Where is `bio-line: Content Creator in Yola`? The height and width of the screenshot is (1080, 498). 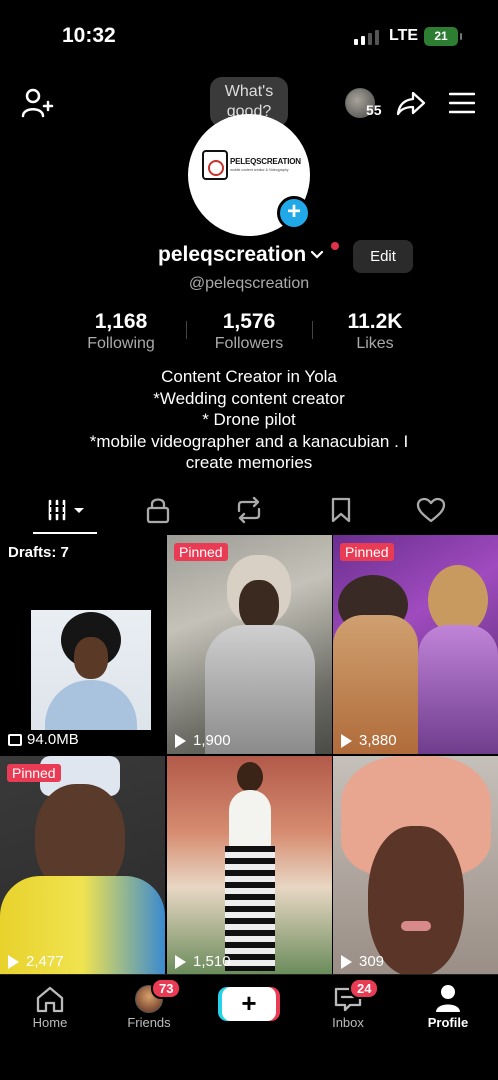 bio-line: Content Creator in Yola is located at coordinates (249, 376).